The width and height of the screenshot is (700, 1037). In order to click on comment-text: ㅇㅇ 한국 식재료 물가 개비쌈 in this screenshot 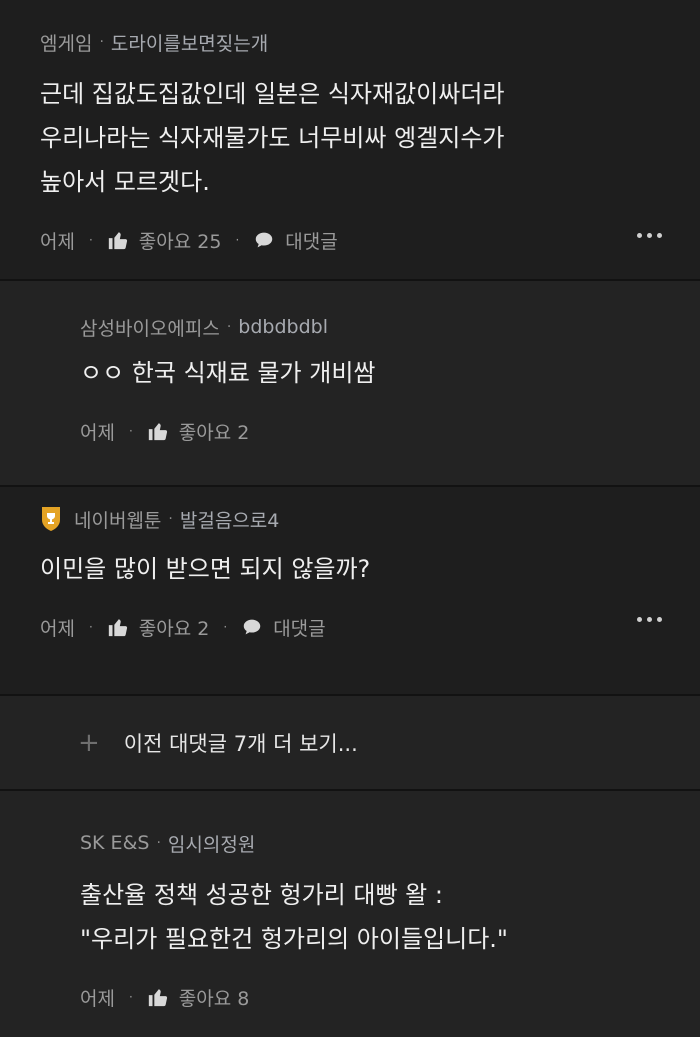, I will do `click(228, 373)`.